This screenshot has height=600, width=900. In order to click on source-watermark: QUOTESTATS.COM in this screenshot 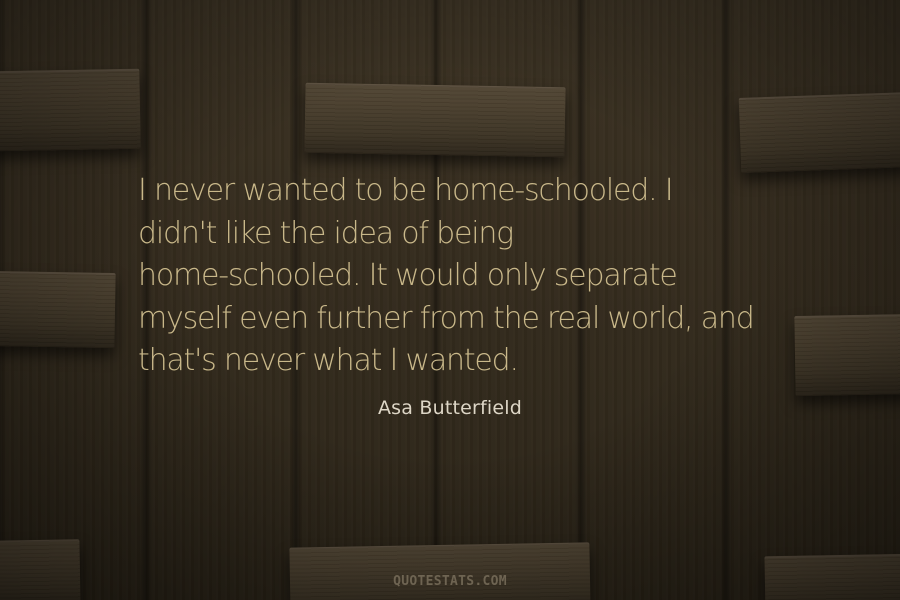, I will do `click(450, 581)`.